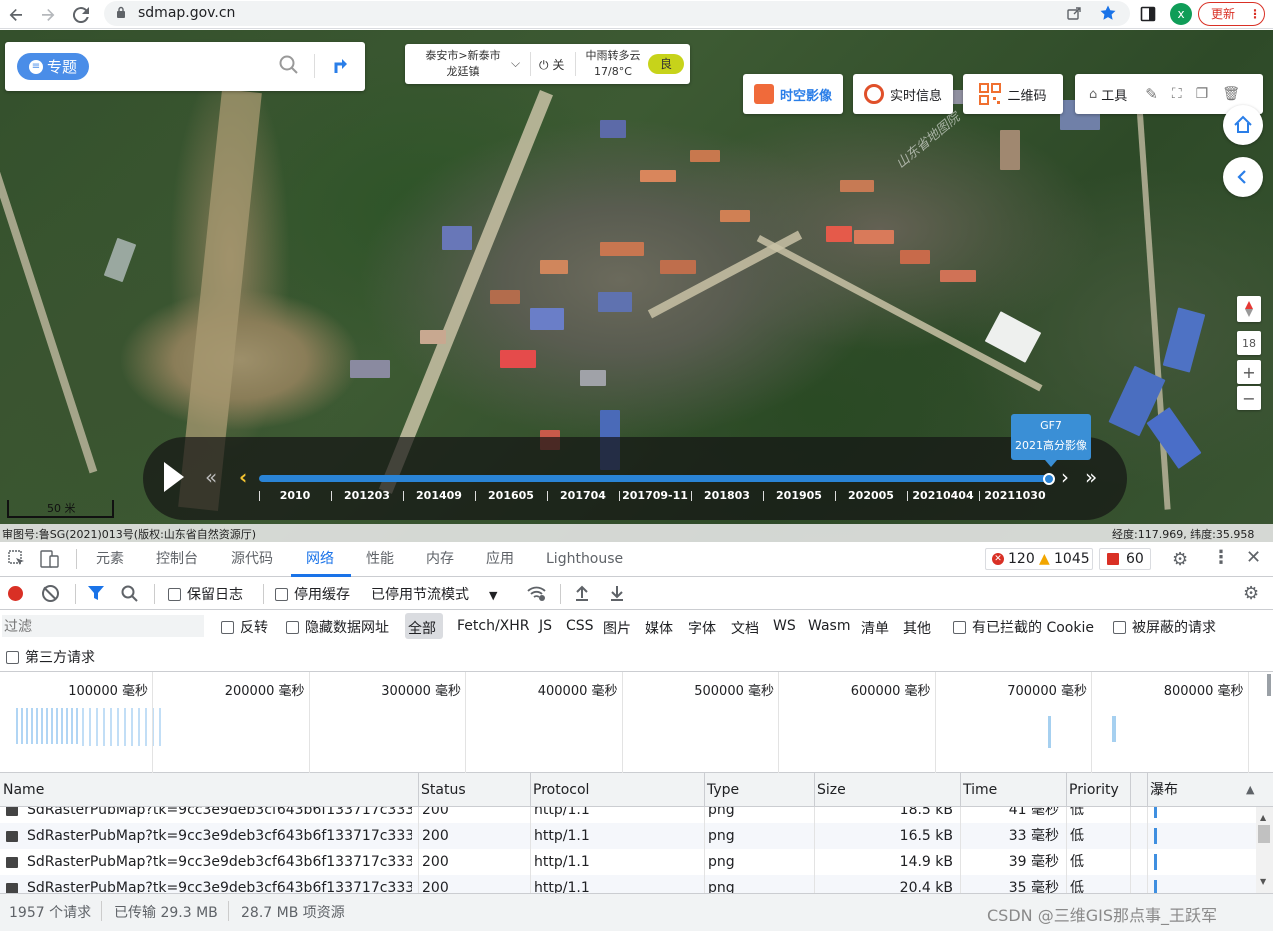 The height and width of the screenshot is (931, 1273). I want to click on type-filter-chip: Fetch/XHR, so click(493, 626).